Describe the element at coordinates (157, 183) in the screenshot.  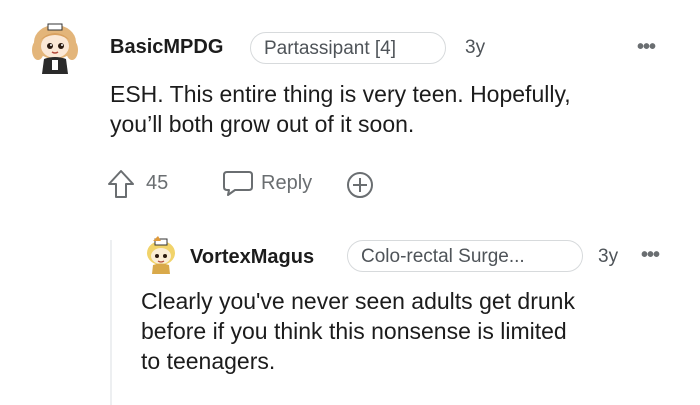
I see `vote-count: 45` at that location.